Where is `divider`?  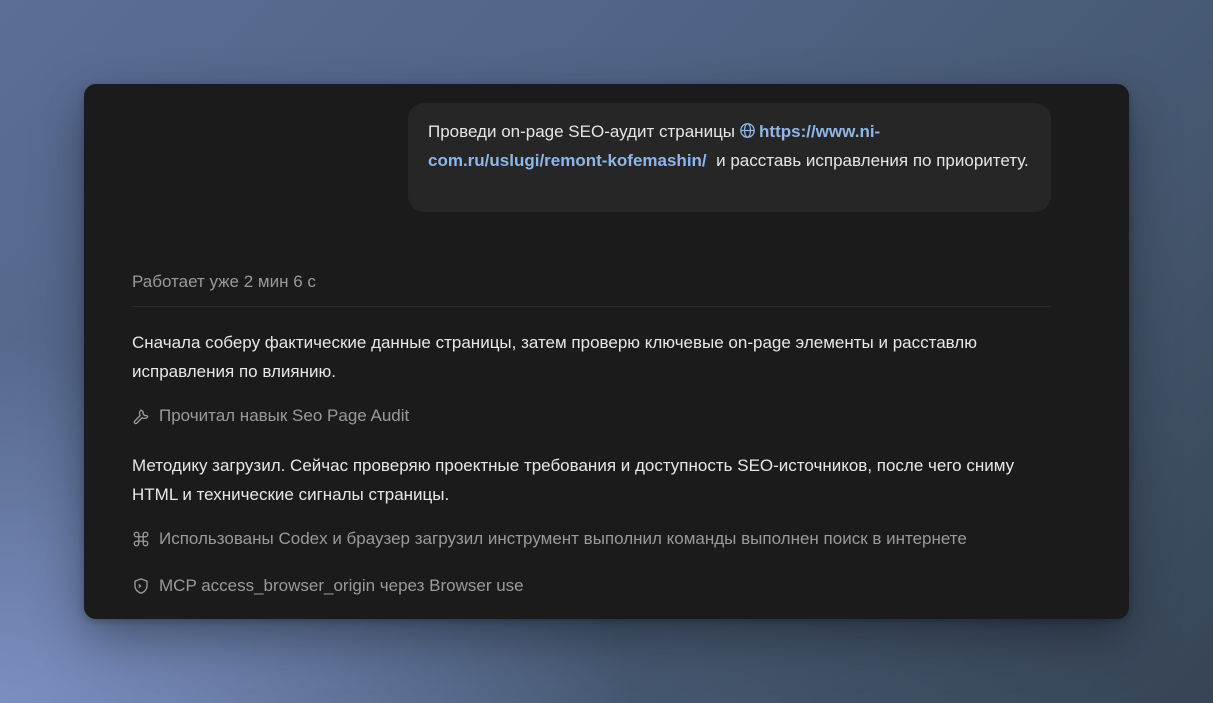
divider is located at coordinates (591, 306).